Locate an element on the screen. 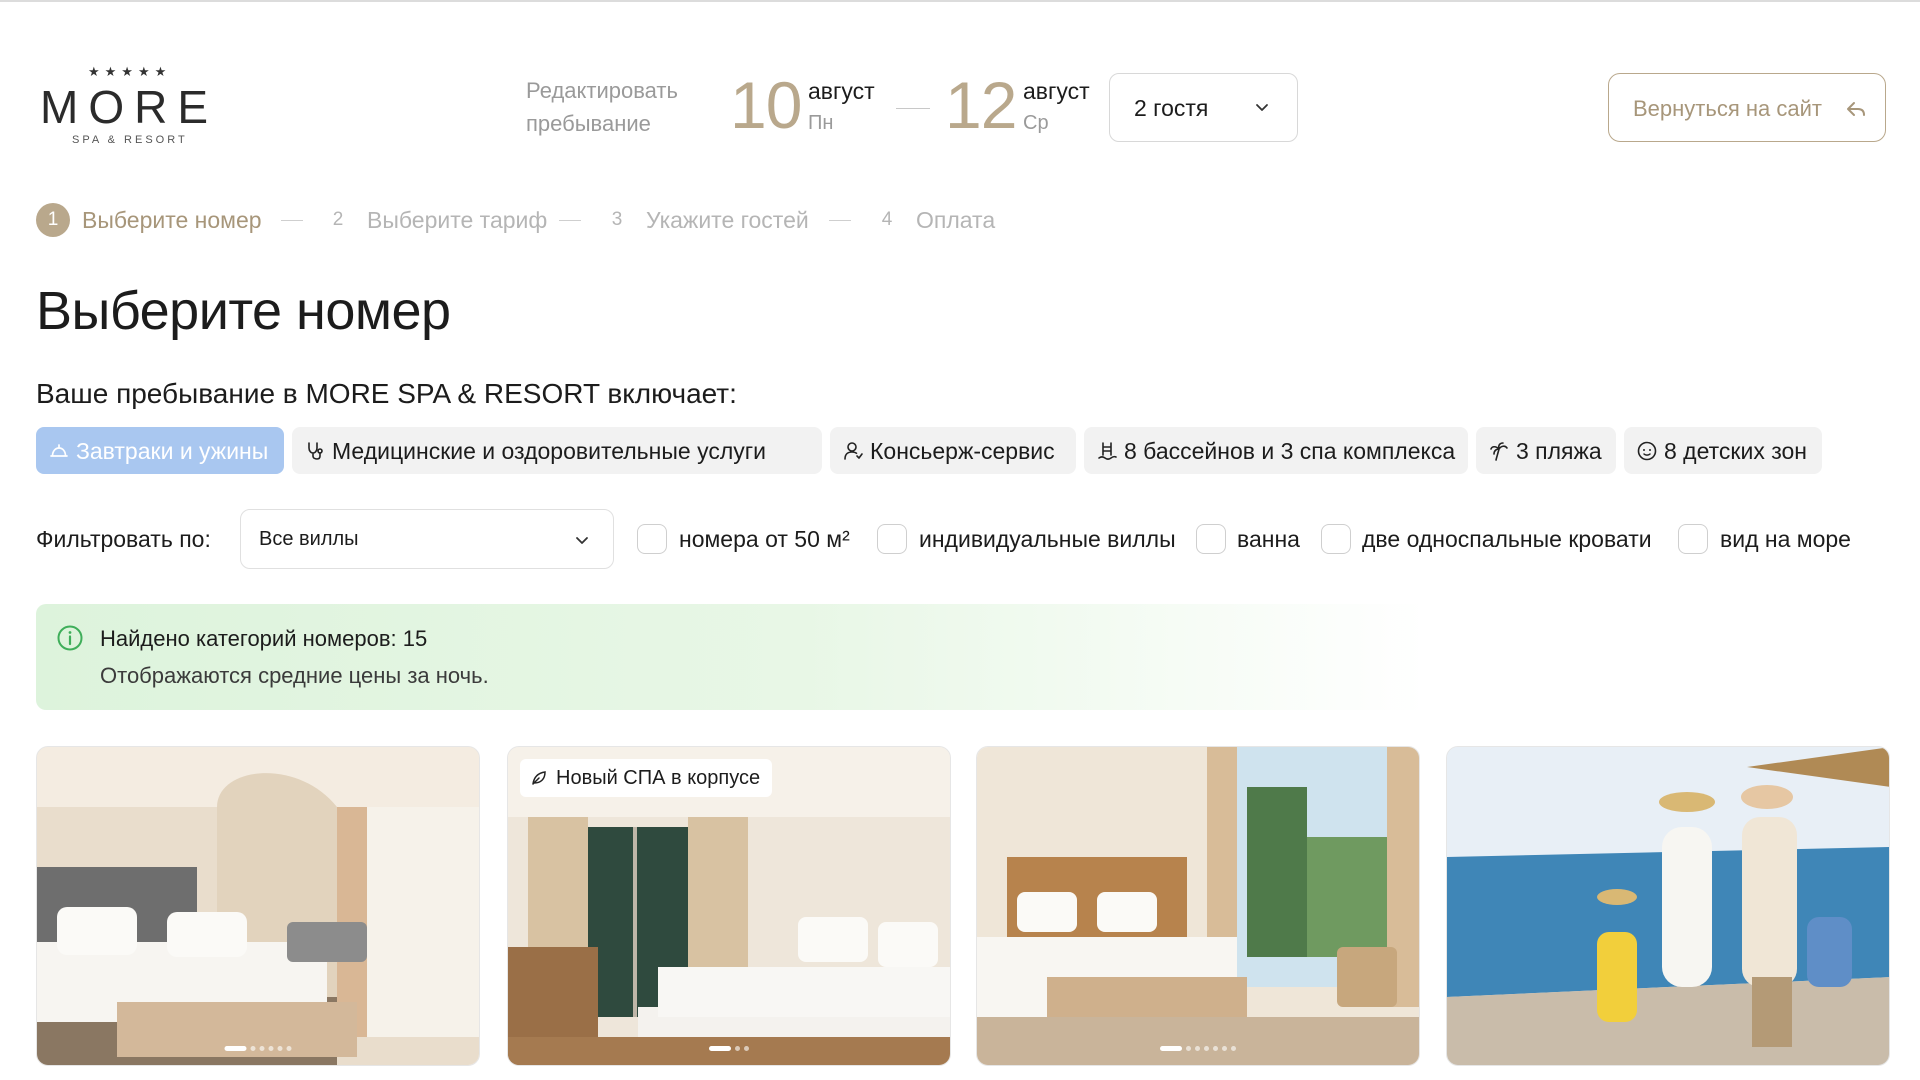  checkbox-label: номера от 50 м² is located at coordinates (764, 539).